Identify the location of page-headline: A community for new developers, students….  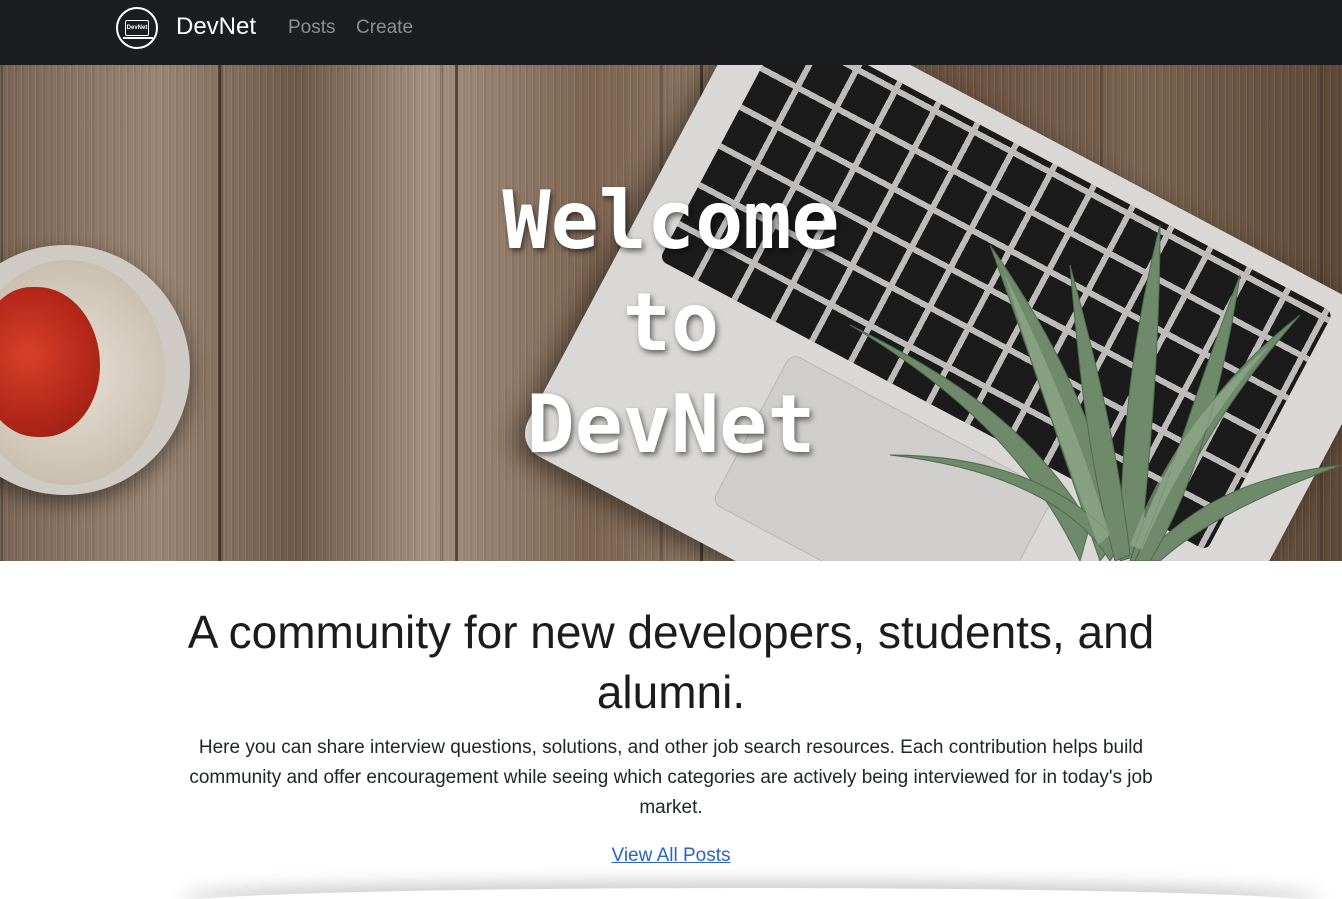
(671, 662).